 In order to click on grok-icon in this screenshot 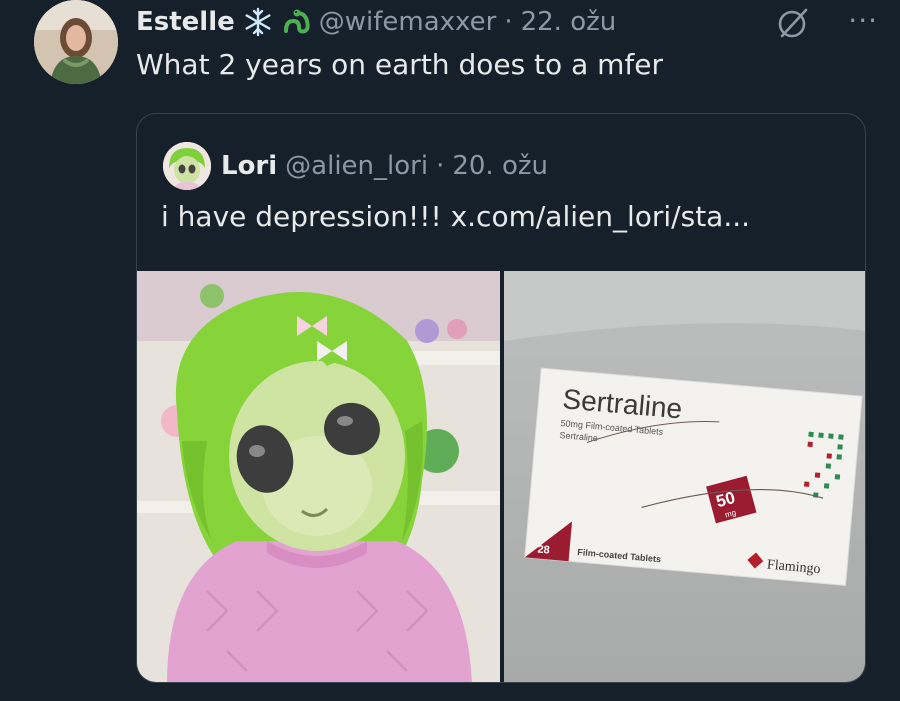, I will do `click(793, 23)`.